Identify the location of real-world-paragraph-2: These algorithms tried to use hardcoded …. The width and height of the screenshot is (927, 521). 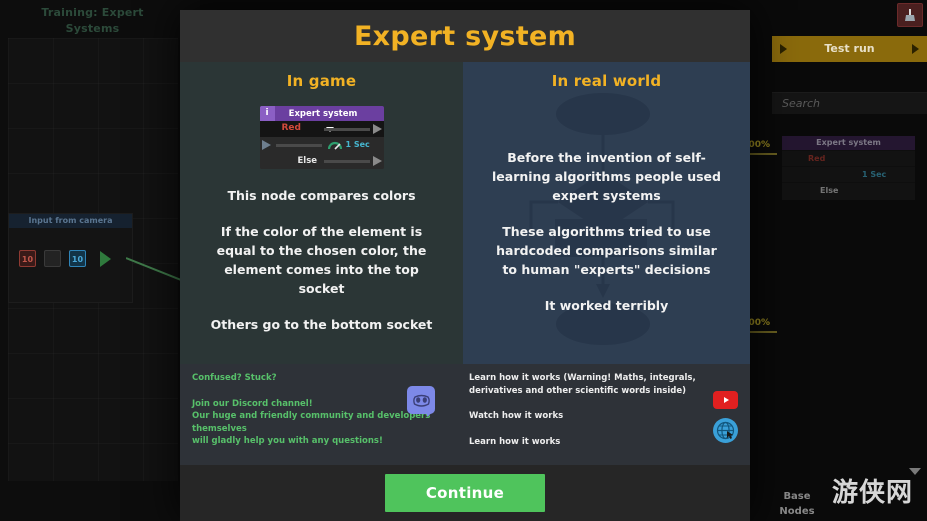
(606, 250).